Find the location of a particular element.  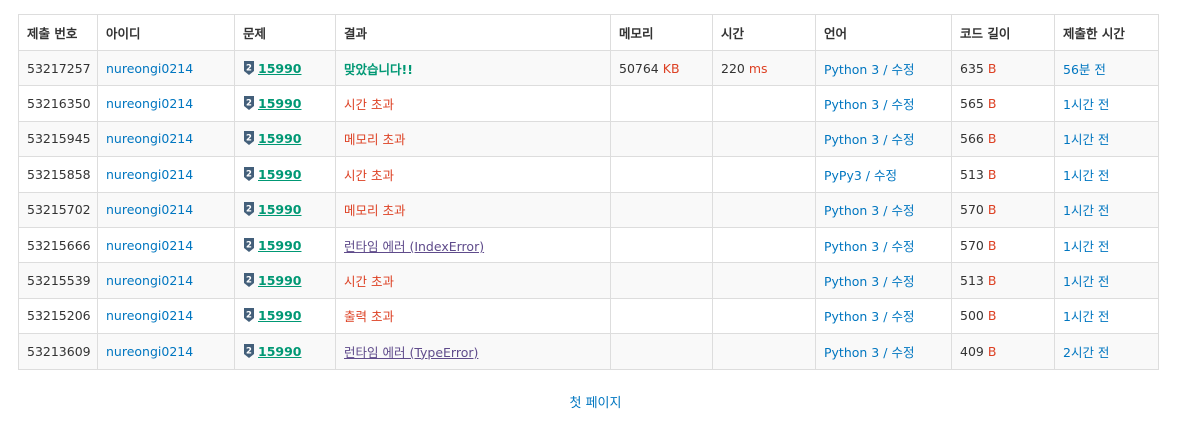

result-cell: 런타임 에러 (TypeError) is located at coordinates (473, 351).